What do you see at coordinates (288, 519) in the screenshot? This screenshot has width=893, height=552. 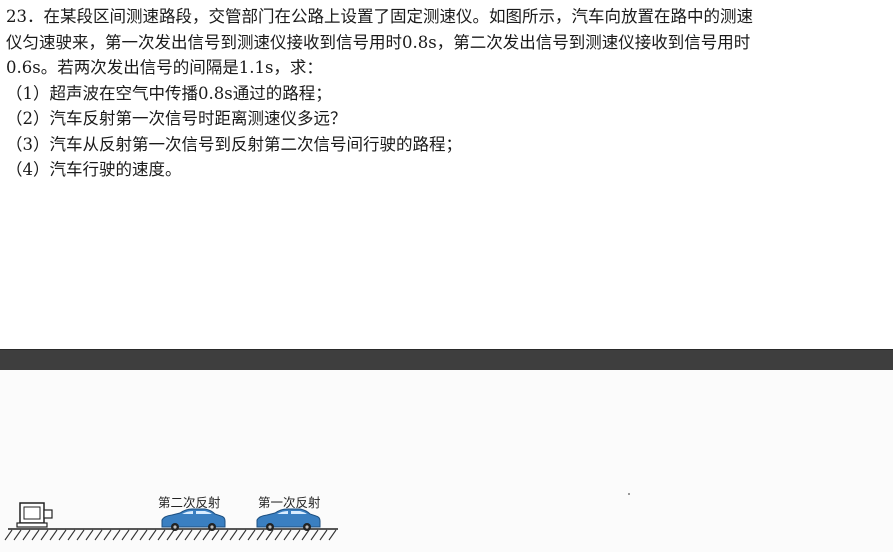 I see `car-first-reflection-icon` at bounding box center [288, 519].